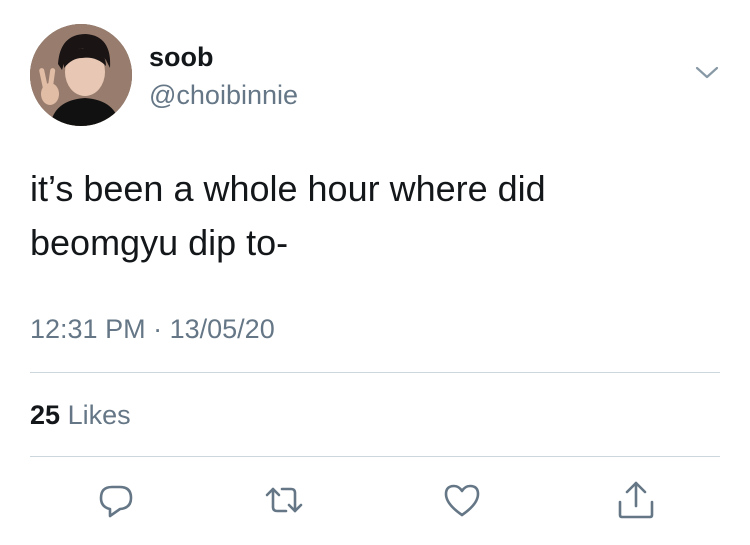 The image size is (750, 545). I want to click on share-button, so click(636, 500).